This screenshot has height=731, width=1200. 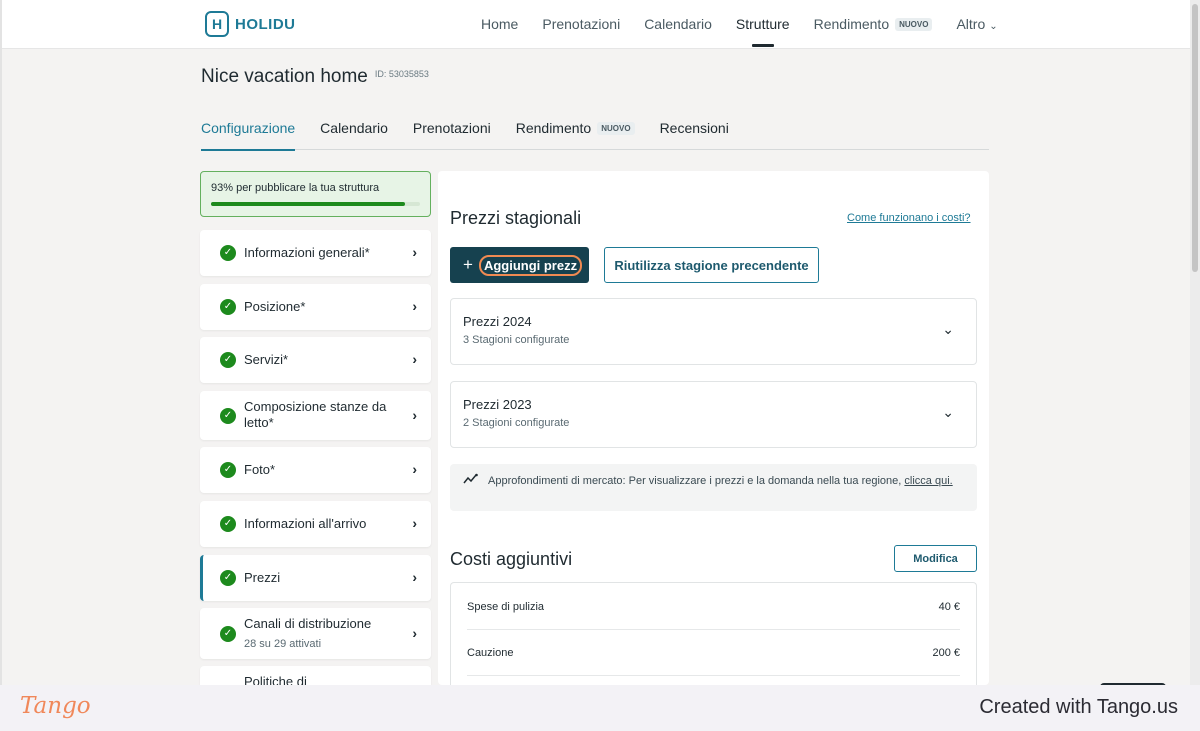 I want to click on season-subtitle: 3 Stagioni configurate, so click(x=516, y=340).